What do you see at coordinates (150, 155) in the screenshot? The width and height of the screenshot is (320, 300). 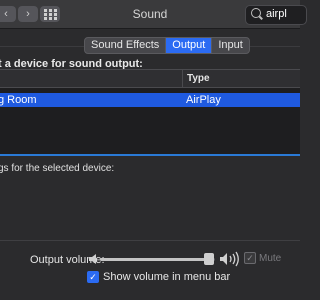 I see `table-focus-ring` at bounding box center [150, 155].